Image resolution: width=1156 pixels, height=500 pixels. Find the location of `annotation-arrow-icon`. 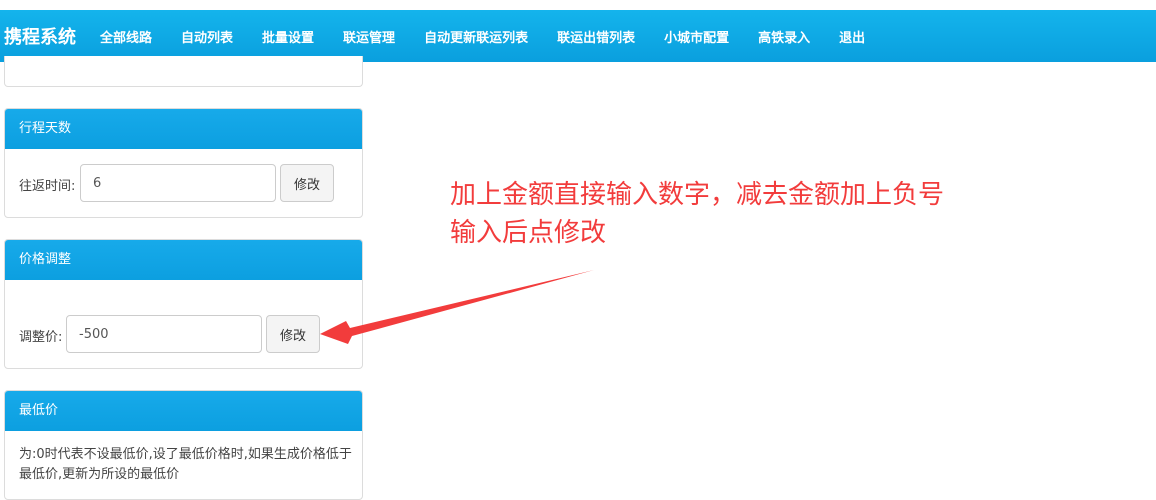

annotation-arrow-icon is located at coordinates (457, 307).